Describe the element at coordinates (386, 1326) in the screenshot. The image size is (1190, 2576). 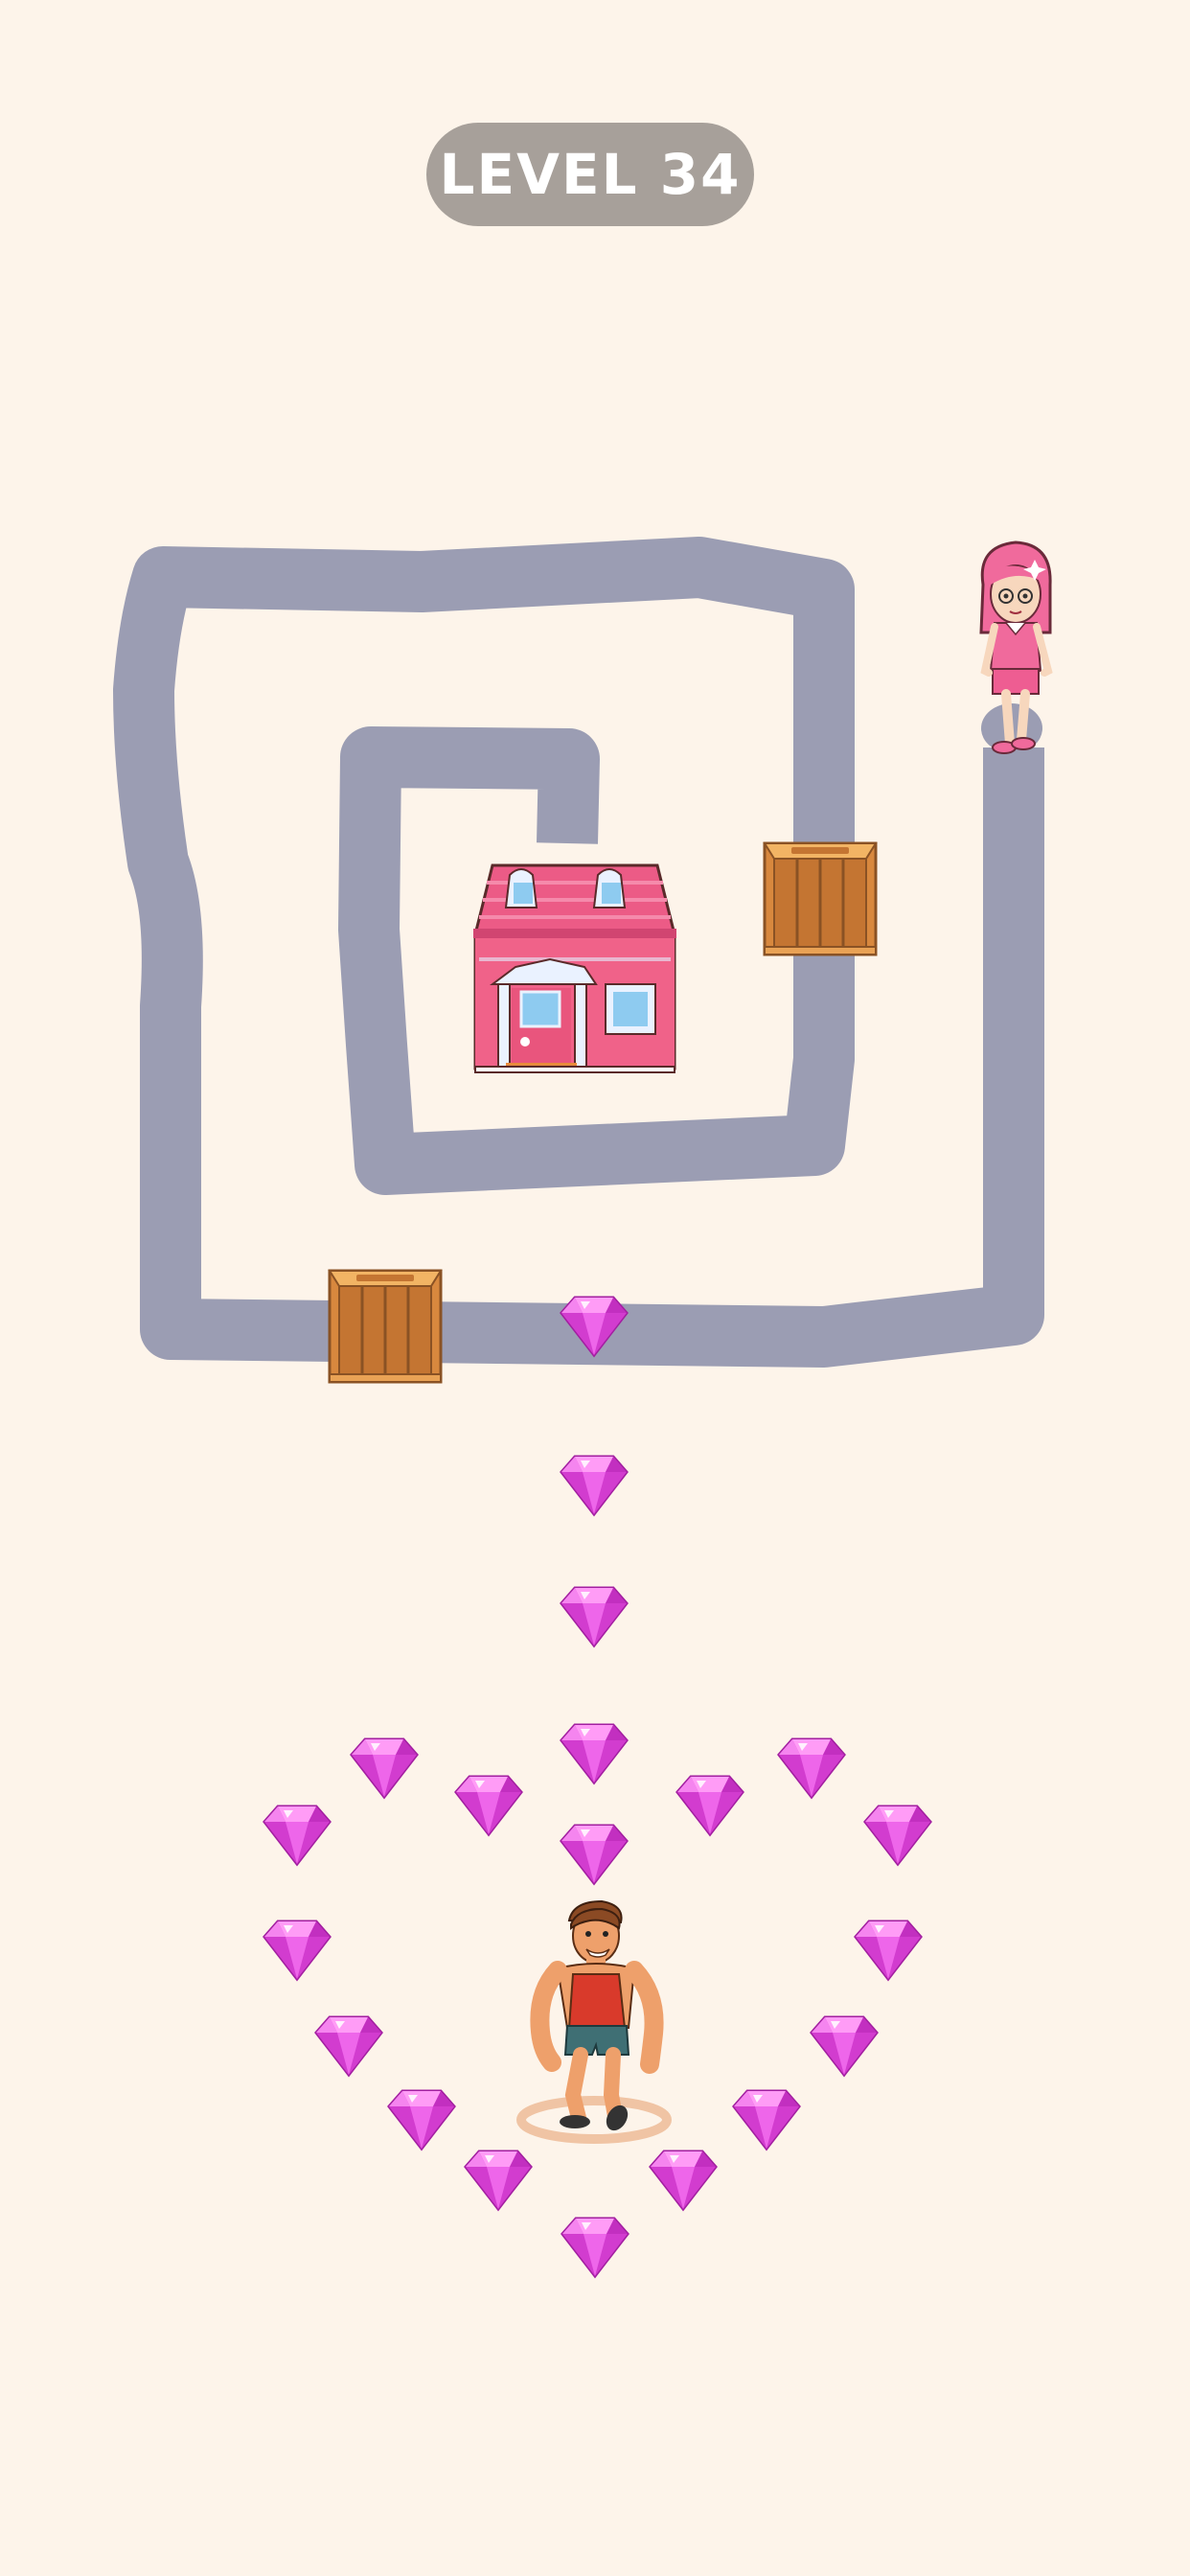
I see `crate-bottom-left` at that location.